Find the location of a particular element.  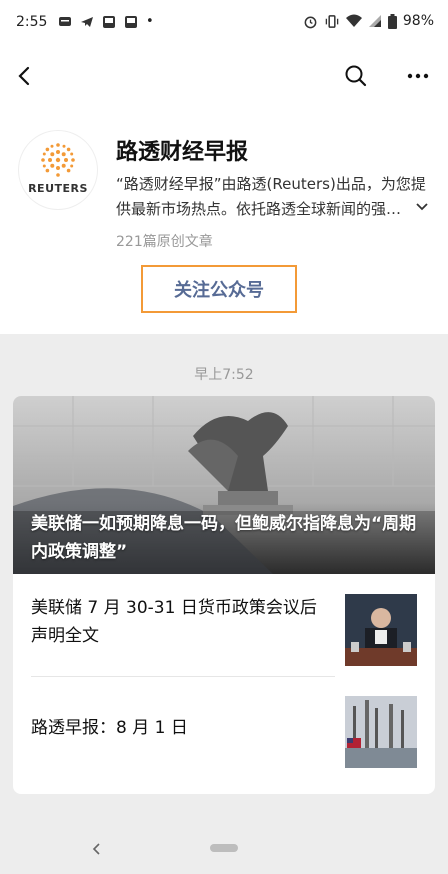

hero-title: 美联储一如预期降息一码，但鲍威尔指降息为“周期内政策调整” is located at coordinates (224, 538).